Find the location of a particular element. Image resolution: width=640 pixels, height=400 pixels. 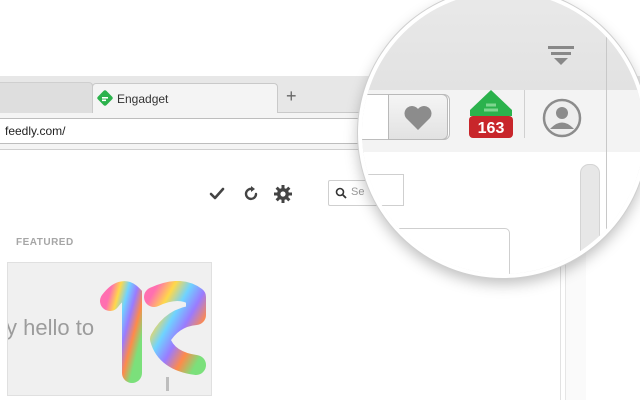

tab-previous is located at coordinates (46, 98).